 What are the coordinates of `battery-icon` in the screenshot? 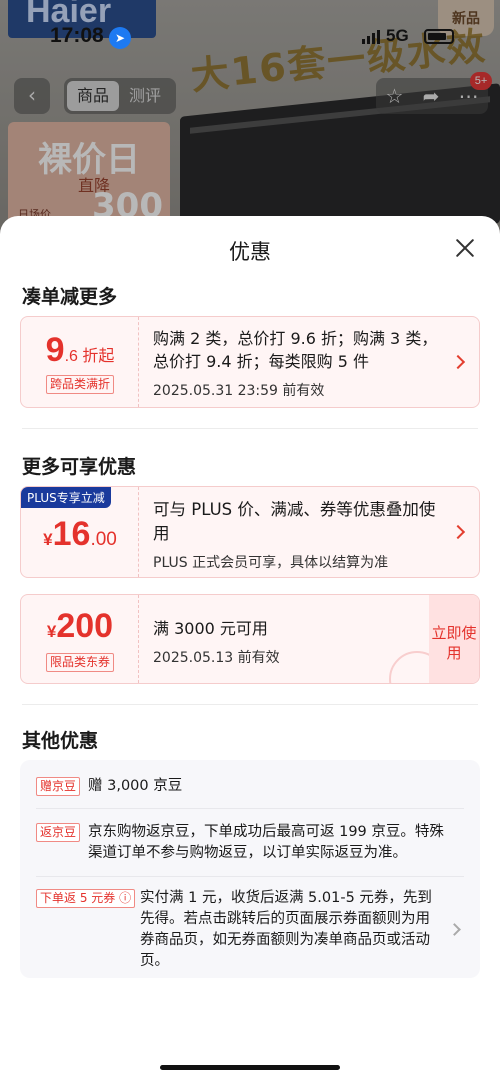 It's located at (439, 36).